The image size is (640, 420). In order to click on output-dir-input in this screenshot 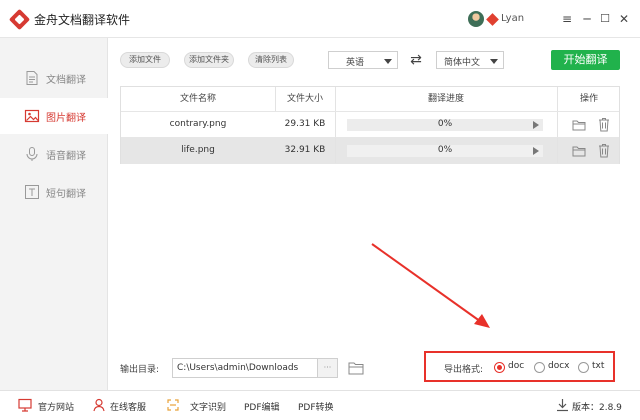, I will do `click(245, 368)`.